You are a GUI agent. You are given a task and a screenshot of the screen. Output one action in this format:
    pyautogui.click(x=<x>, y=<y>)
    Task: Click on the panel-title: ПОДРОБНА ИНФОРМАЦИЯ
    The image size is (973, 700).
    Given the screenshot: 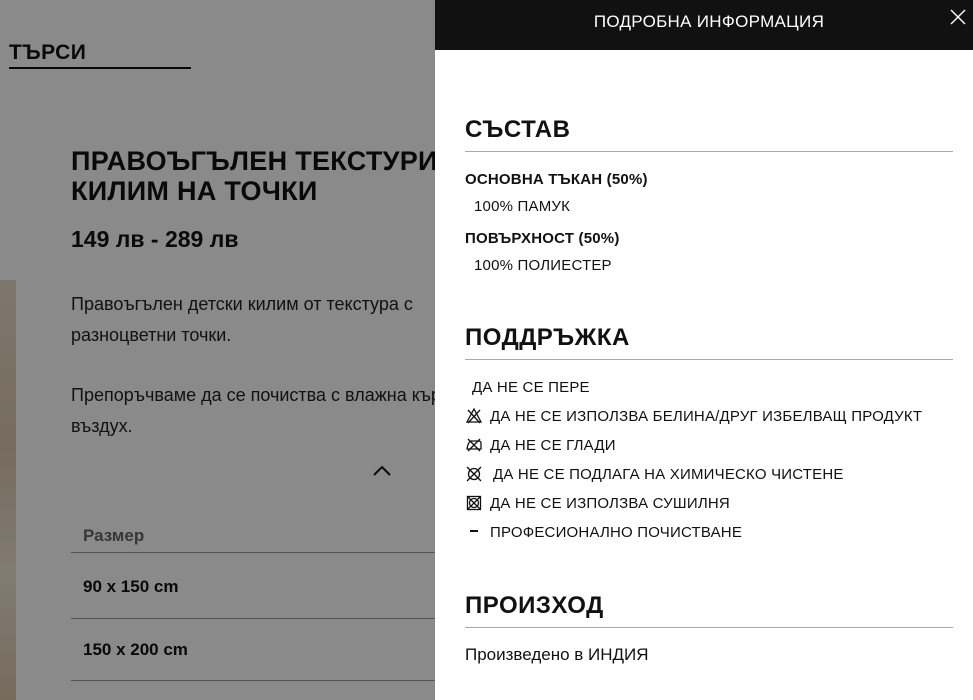 What is the action you would take?
    pyautogui.click(x=709, y=21)
    